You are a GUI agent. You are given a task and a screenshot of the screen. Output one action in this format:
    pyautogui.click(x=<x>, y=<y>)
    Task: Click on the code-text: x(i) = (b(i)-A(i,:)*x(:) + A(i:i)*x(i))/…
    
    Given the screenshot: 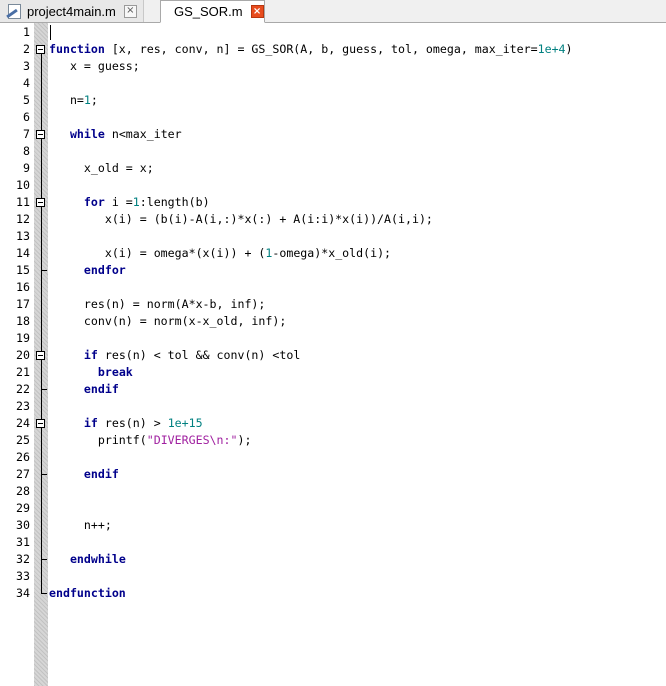 What is the action you would take?
    pyautogui.click(x=241, y=219)
    